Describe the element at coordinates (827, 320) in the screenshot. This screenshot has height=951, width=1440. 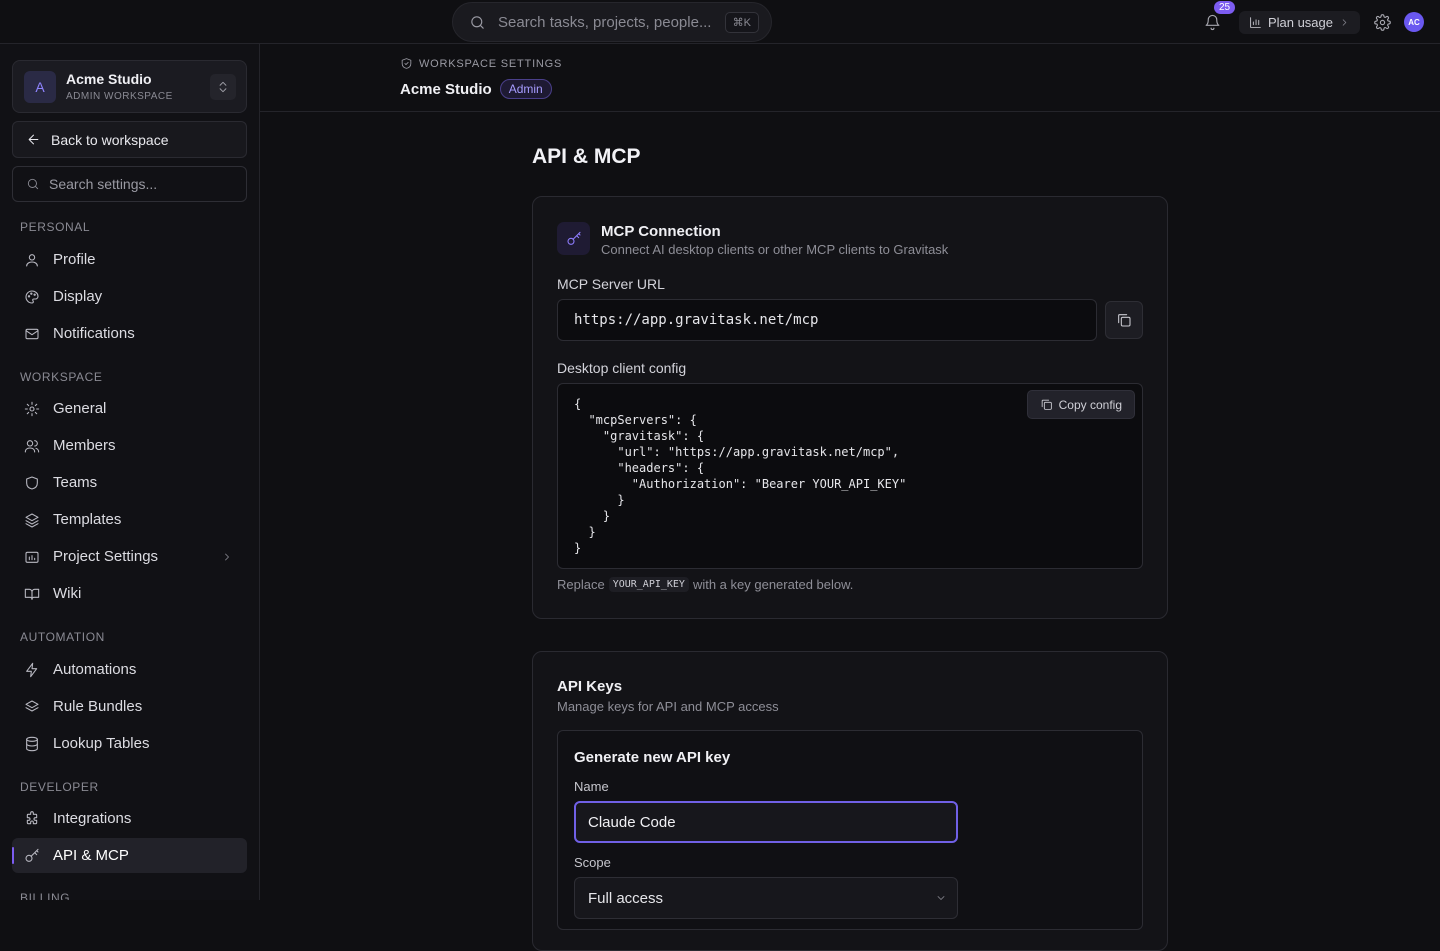
I see `mcp-server-url-field: https://app.gravitask.net/mcp` at that location.